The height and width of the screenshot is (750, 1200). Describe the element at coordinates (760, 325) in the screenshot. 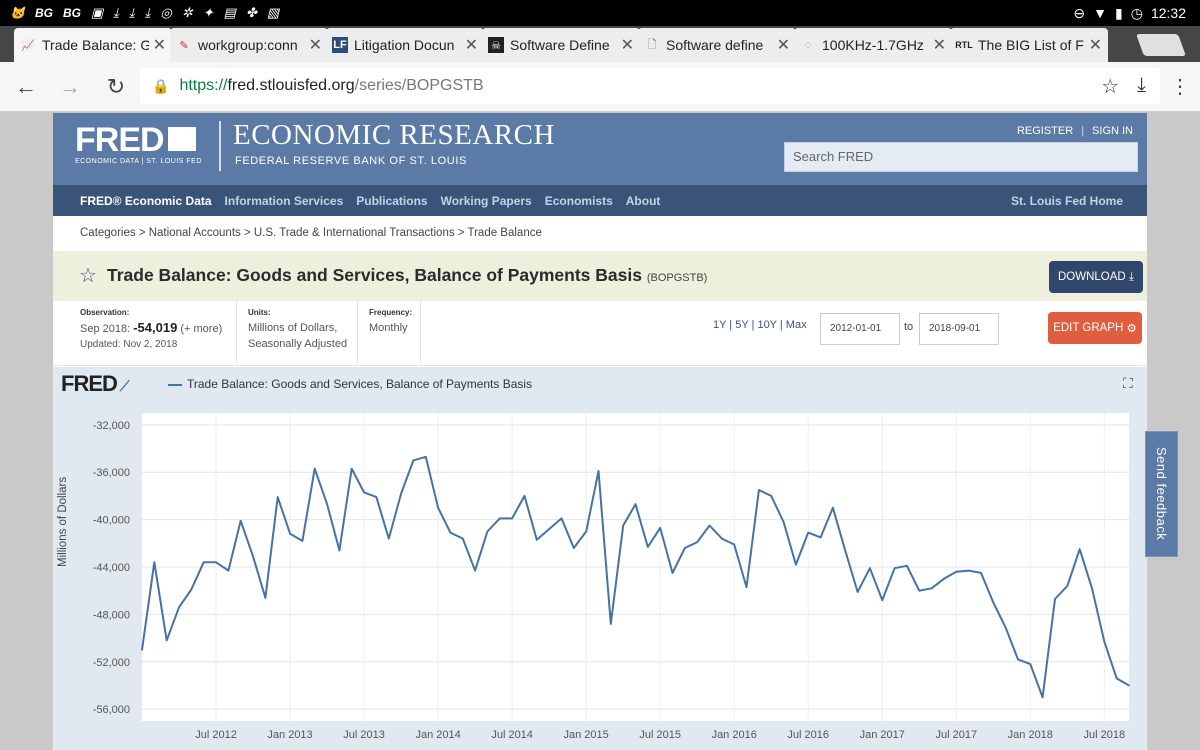

I see `range-selector: 1Y | 5Y | 10Y | Max` at that location.